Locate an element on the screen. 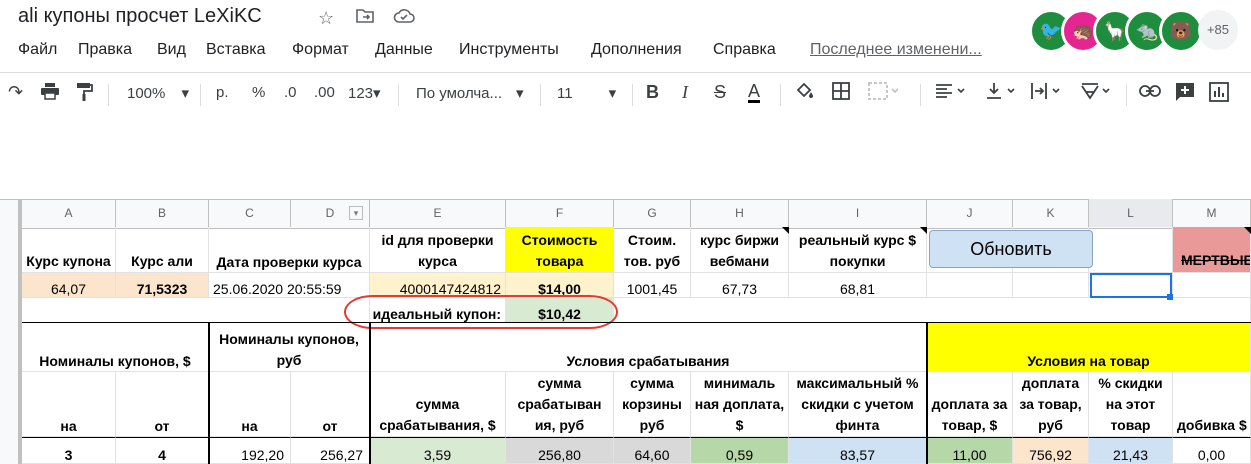 This screenshot has width=1251, height=464. column-header-d: D ▾ is located at coordinates (330, 213).